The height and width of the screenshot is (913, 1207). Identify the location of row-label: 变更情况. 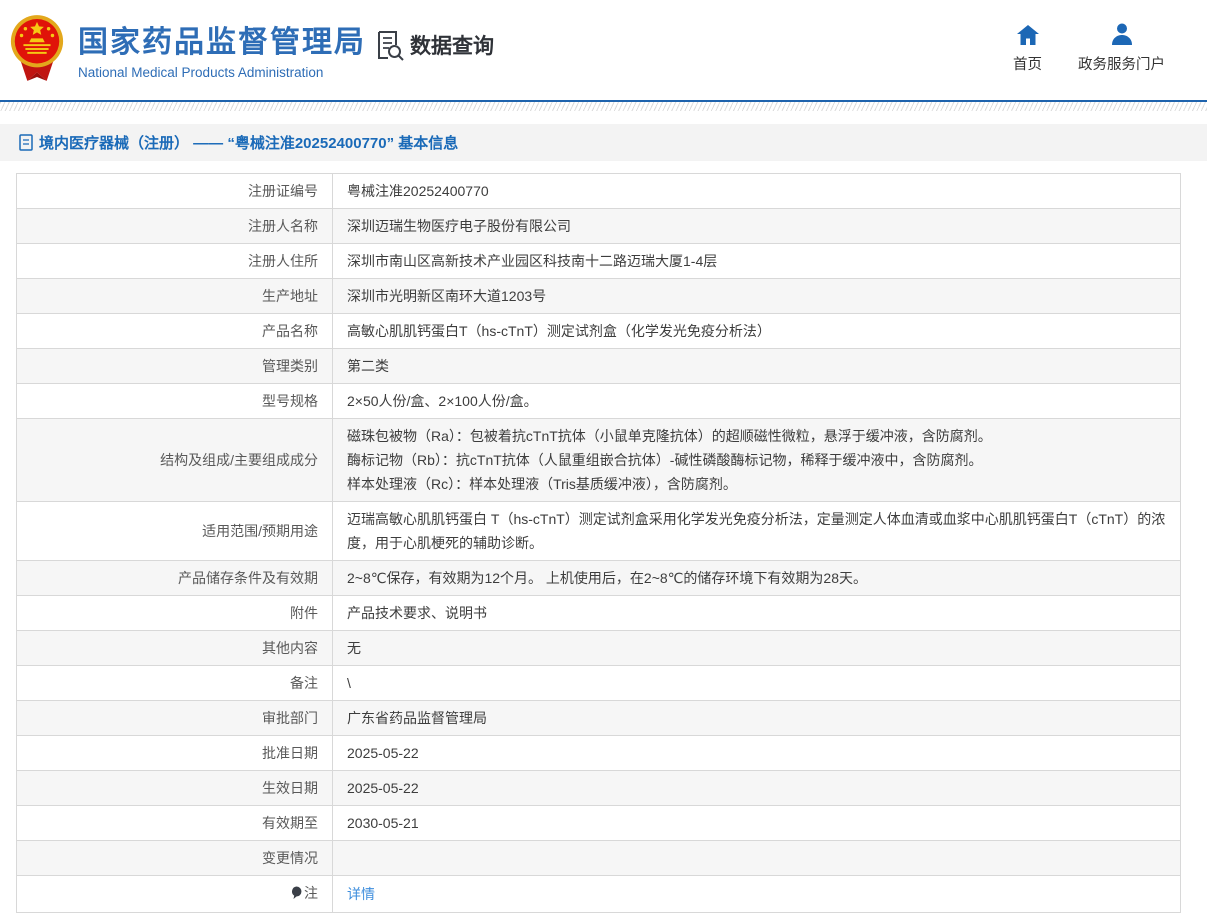
(174, 858).